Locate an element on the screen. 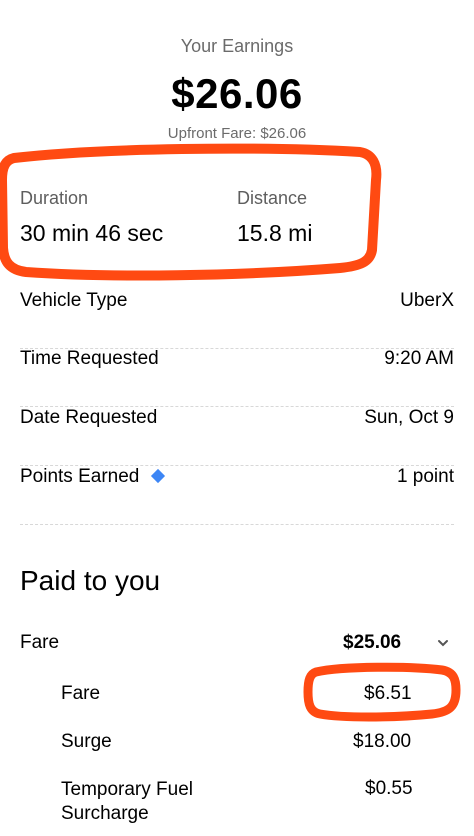 This screenshot has height=836, width=474. breakdown-surge-value: $18.00 is located at coordinates (382, 741).